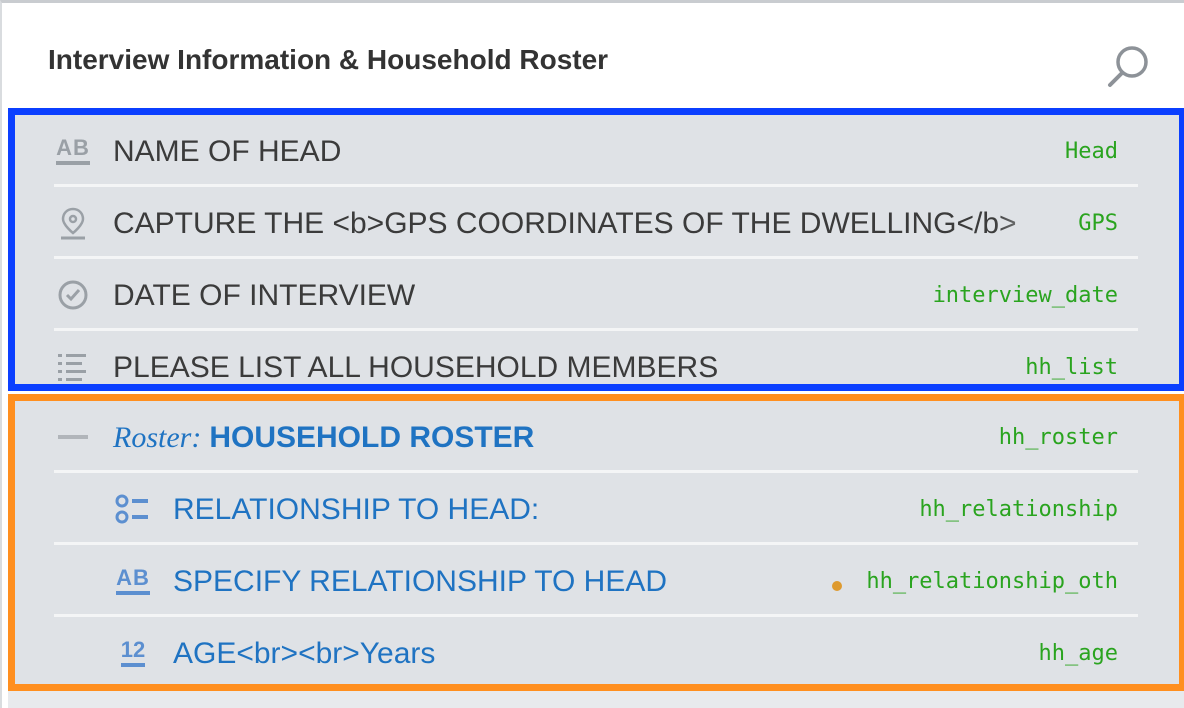 The width and height of the screenshot is (1184, 708). What do you see at coordinates (837, 586) in the screenshot?
I see `condition-indicator-dot` at bounding box center [837, 586].